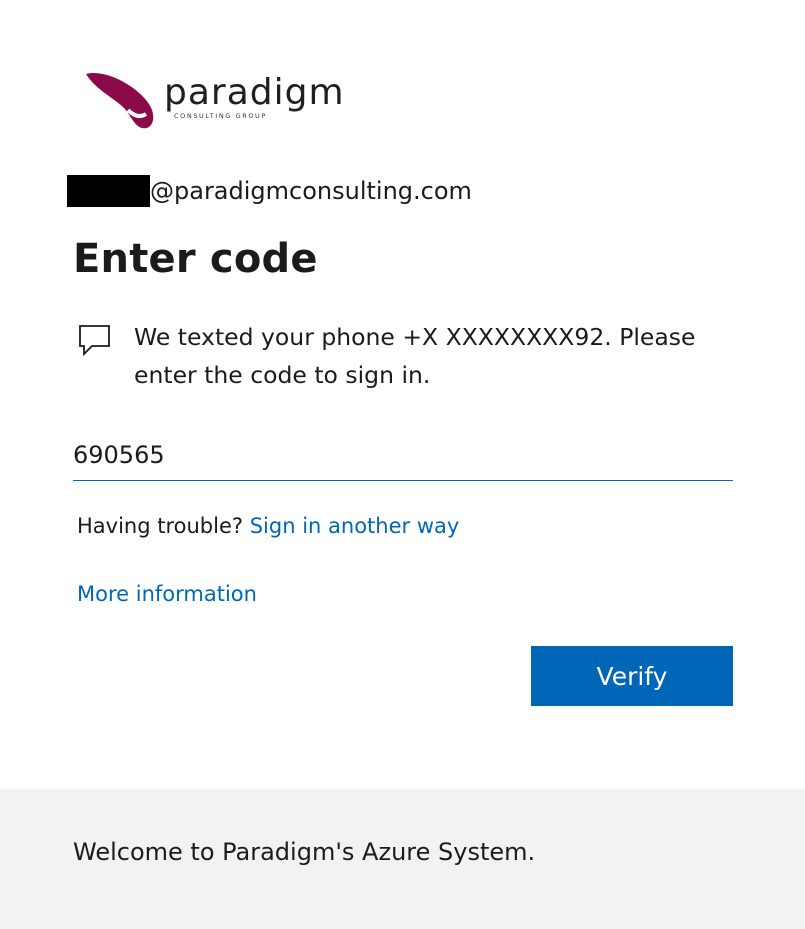 The width and height of the screenshot is (805, 929). What do you see at coordinates (94, 341) in the screenshot?
I see `chat-bubble-icon` at bounding box center [94, 341].